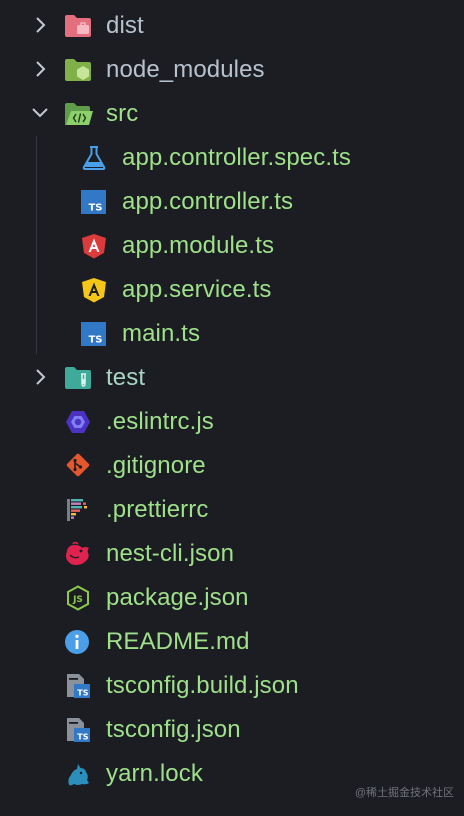 The height and width of the screenshot is (816, 464). I want to click on tree-item-test: test, so click(232, 377).